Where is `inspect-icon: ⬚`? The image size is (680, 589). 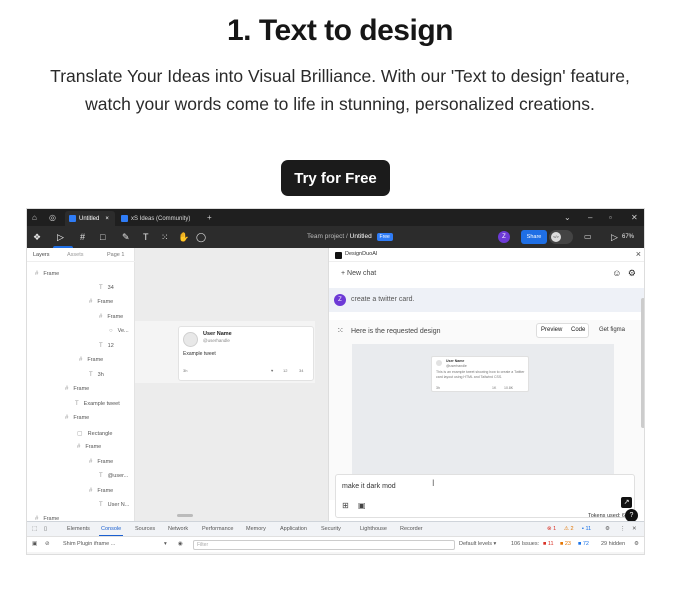
inspect-icon: ⬚ is located at coordinates (34, 529).